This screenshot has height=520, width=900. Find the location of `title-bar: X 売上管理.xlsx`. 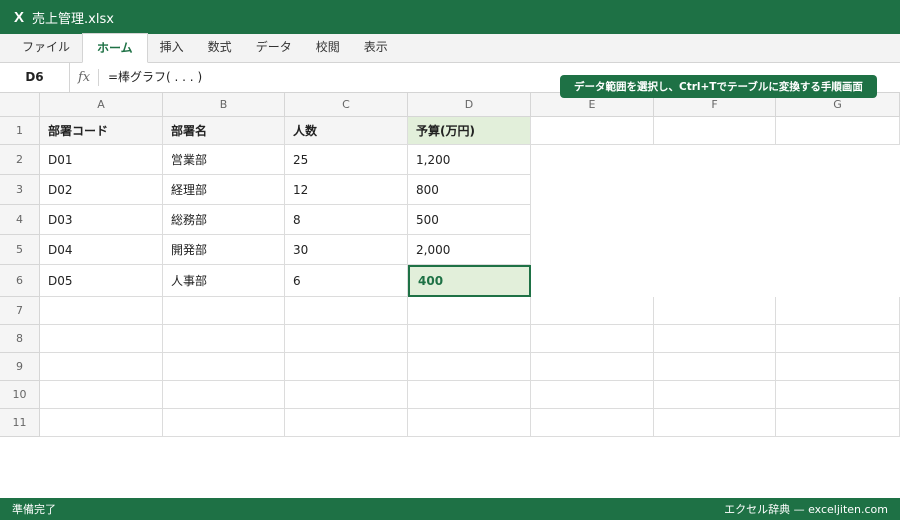

title-bar: X 売上管理.xlsx is located at coordinates (450, 17).